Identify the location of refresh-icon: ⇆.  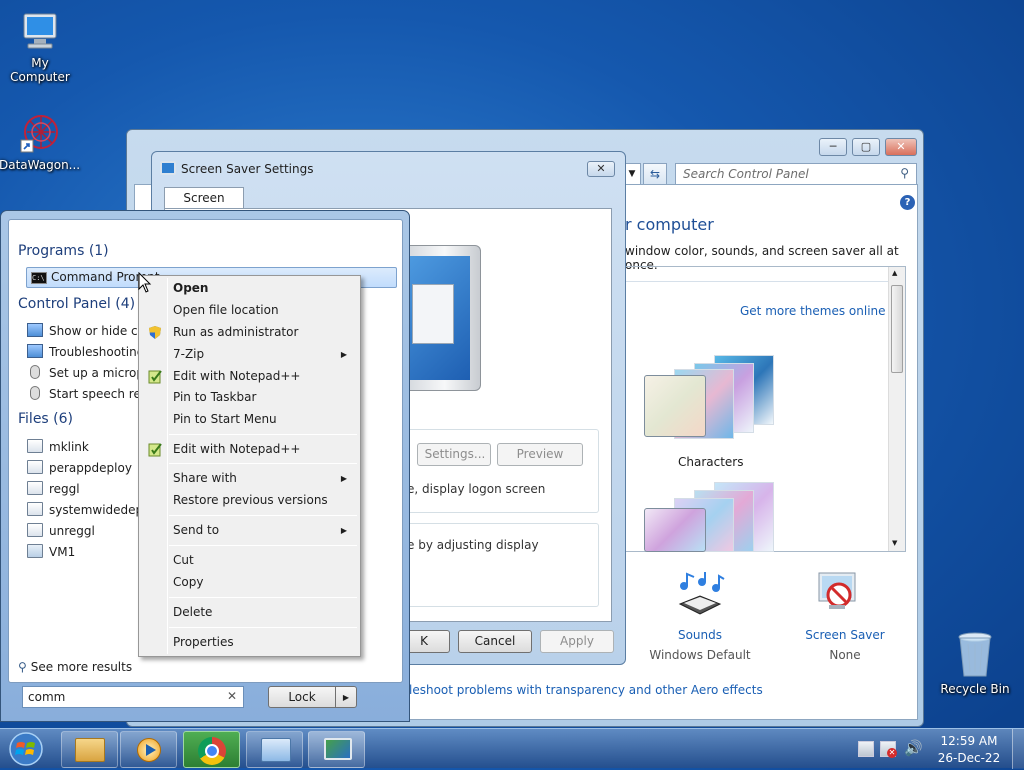
(655, 174).